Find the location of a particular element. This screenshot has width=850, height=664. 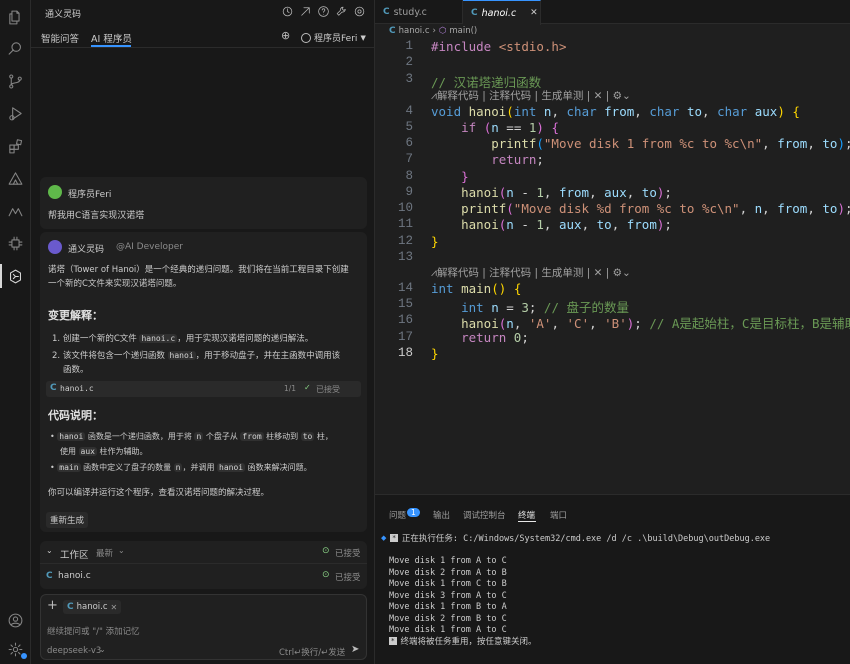

task-star-icon: * is located at coordinates (393, 641).